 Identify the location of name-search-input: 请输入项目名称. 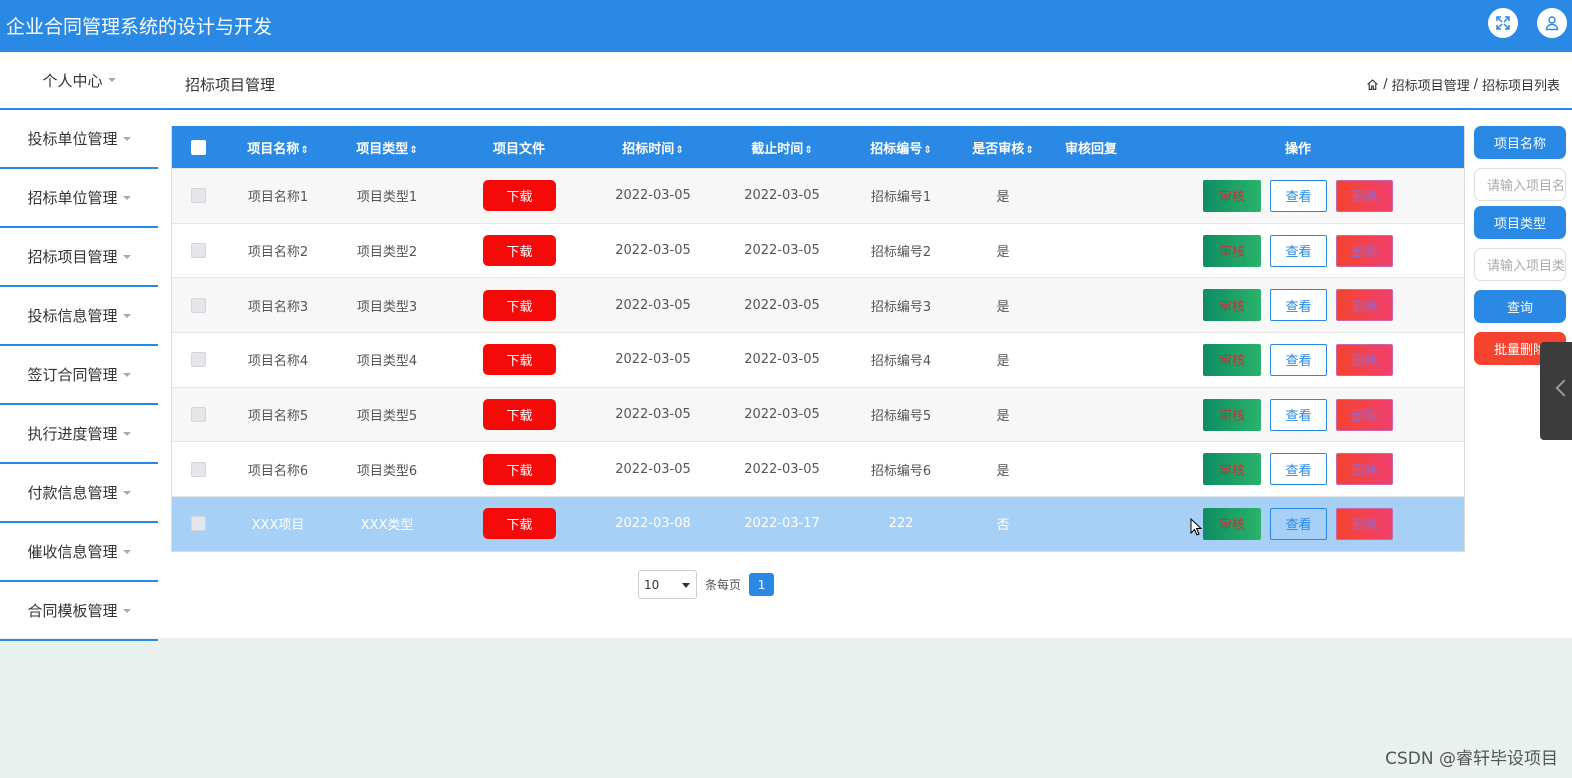
(1520, 184).